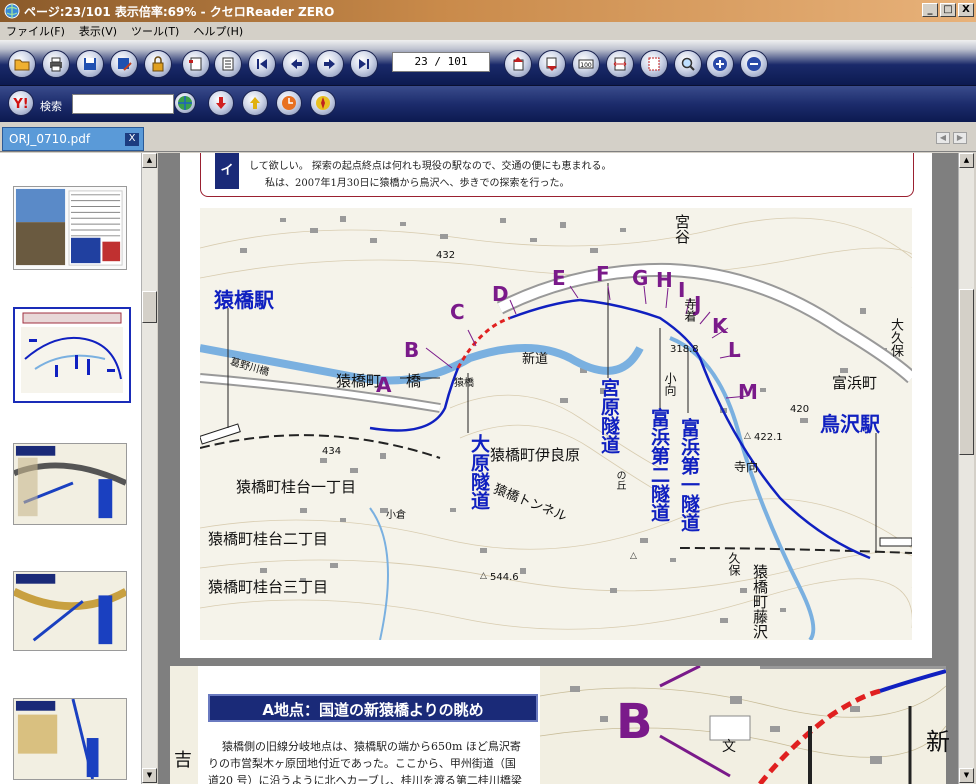  I want to click on zoom-out-icon, so click(754, 64).